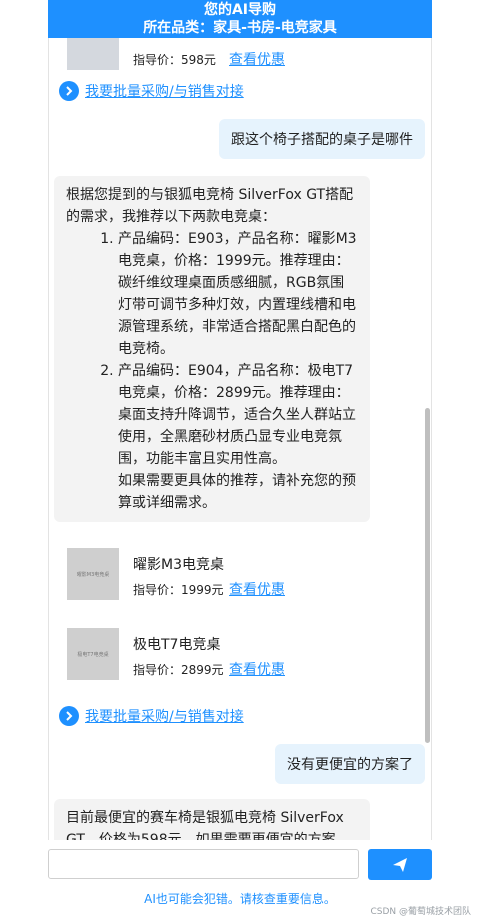  Describe the element at coordinates (93, 54) in the screenshot. I see `product-thumbnail` at that location.